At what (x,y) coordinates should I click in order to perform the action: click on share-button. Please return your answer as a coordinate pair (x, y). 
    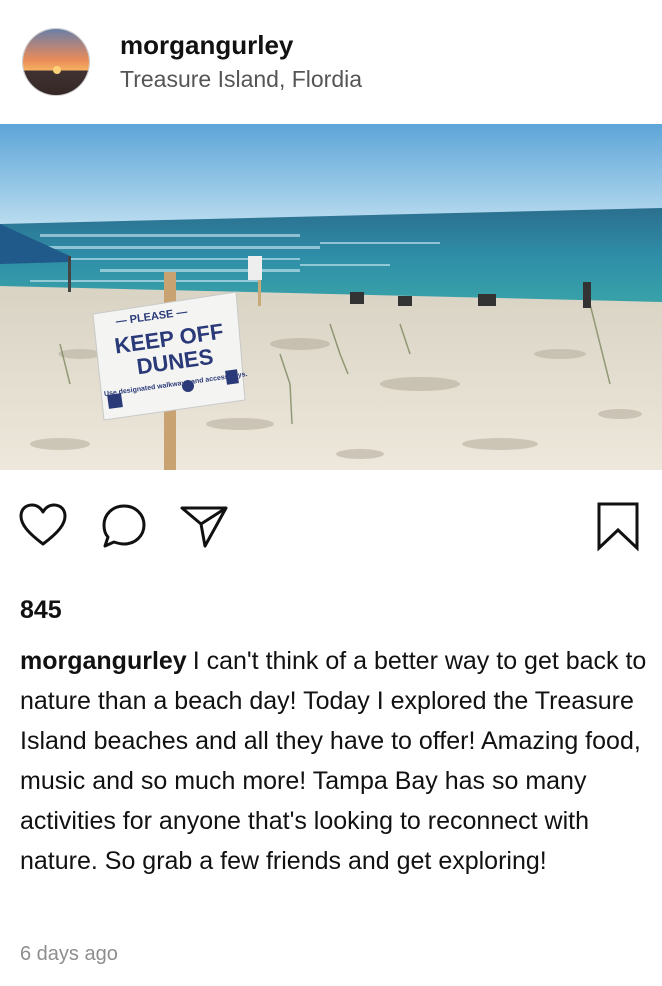
    Looking at the image, I should click on (204, 526).